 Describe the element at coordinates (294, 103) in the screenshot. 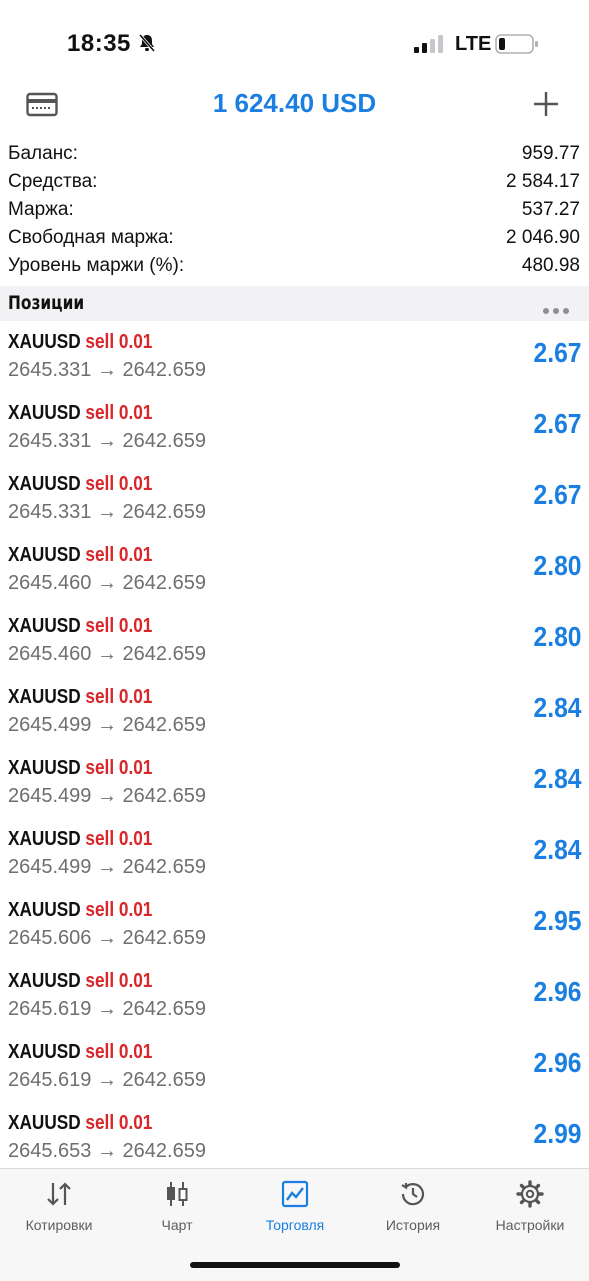

I see `account-equity-title: 1 624.40 USD` at that location.